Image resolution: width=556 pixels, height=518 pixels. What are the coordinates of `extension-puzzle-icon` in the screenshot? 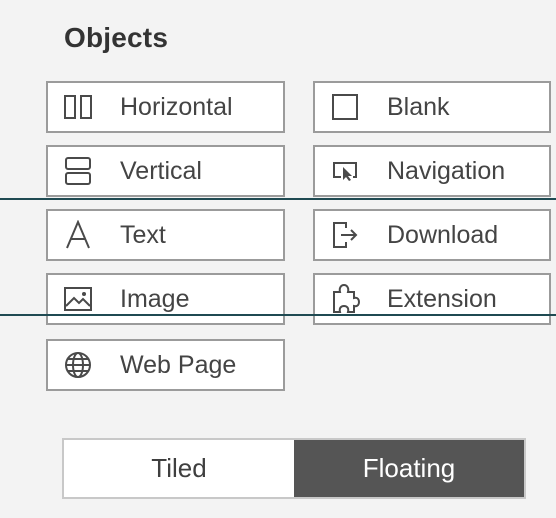 It's located at (345, 299).